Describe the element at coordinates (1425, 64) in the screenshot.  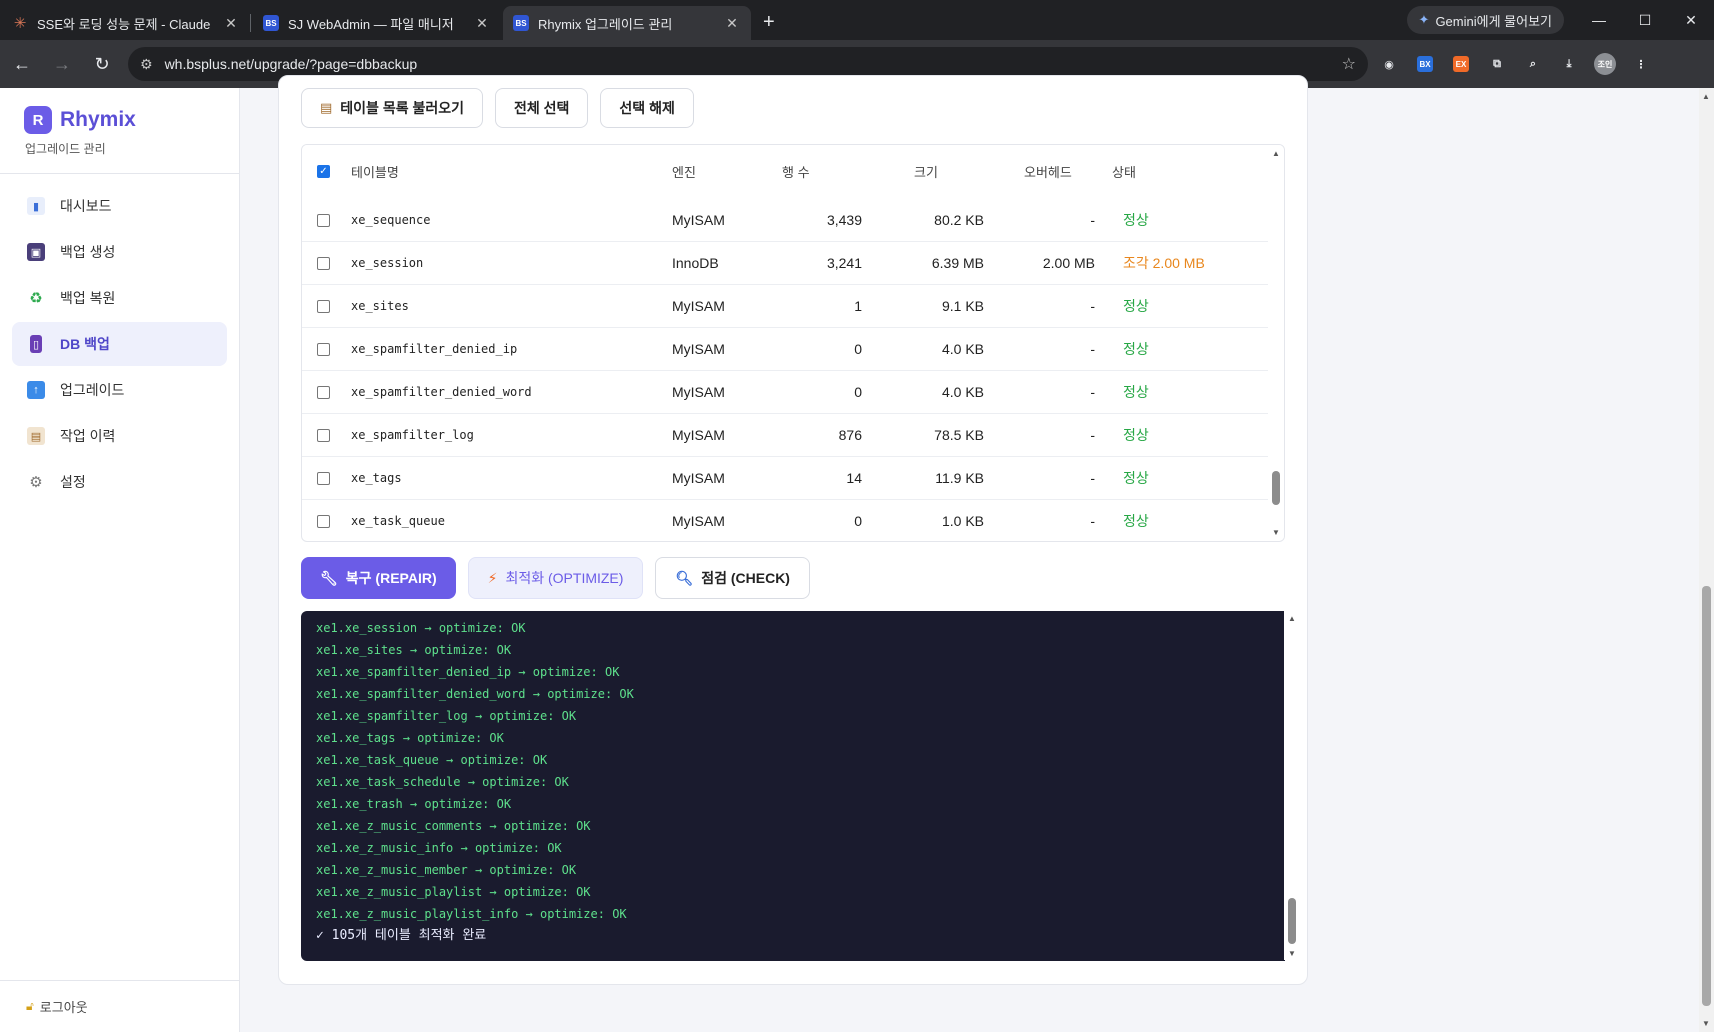
I see `extension-bx-icon: BX` at that location.